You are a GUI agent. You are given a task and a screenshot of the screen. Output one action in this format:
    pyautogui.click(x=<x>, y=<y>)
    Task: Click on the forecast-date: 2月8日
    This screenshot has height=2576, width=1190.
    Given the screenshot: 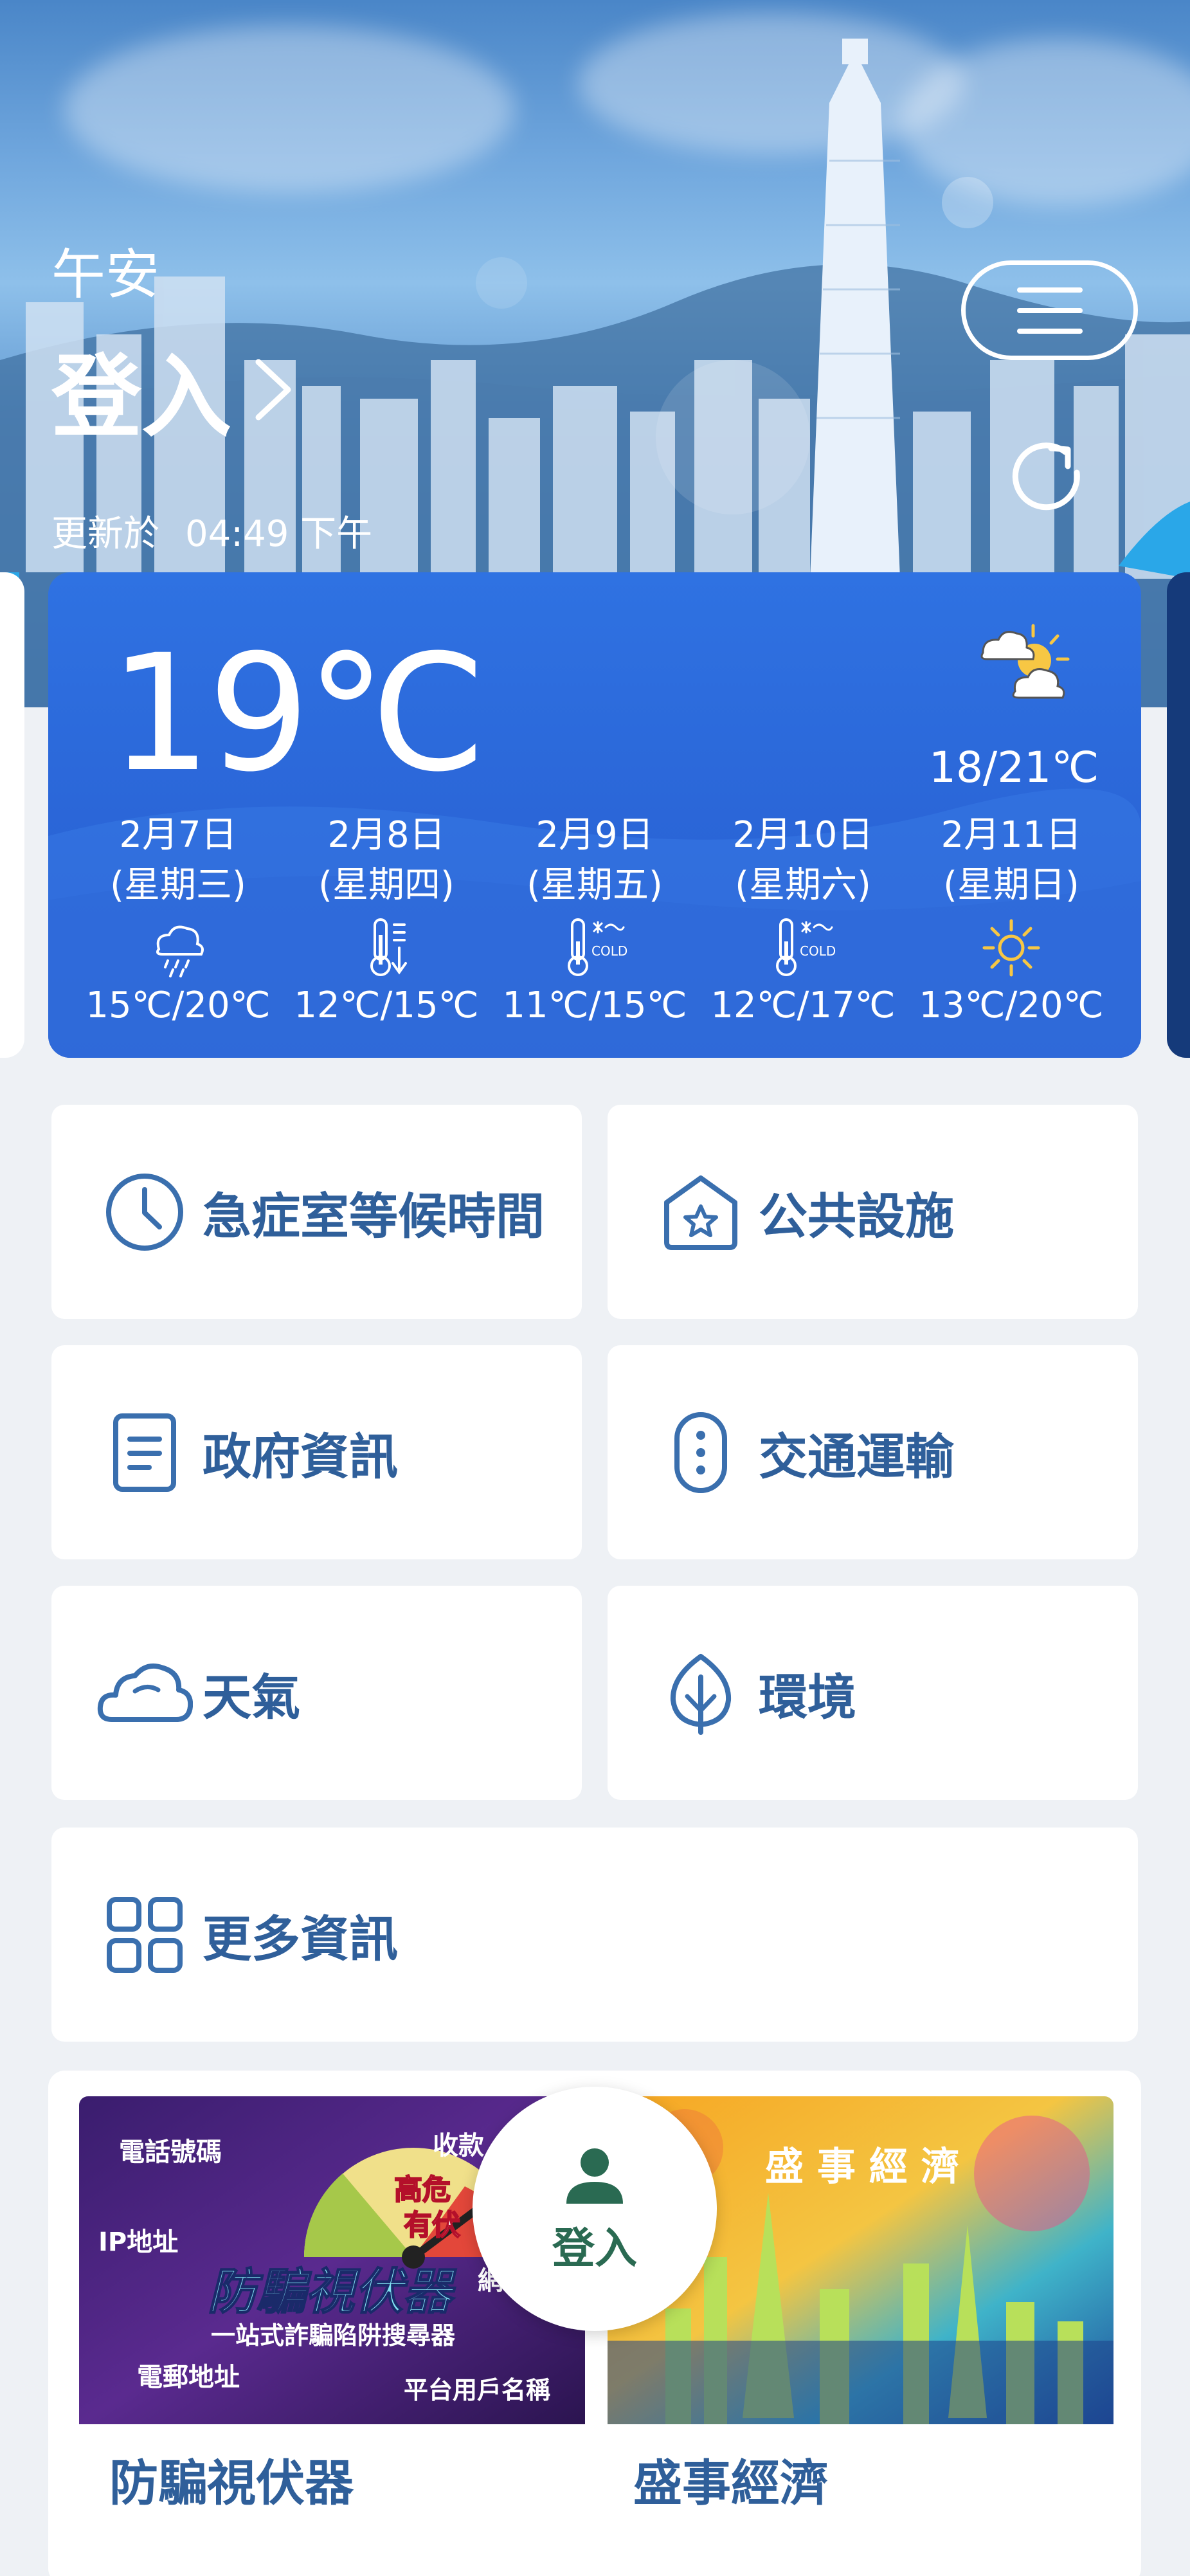 What is the action you would take?
    pyautogui.click(x=386, y=835)
    